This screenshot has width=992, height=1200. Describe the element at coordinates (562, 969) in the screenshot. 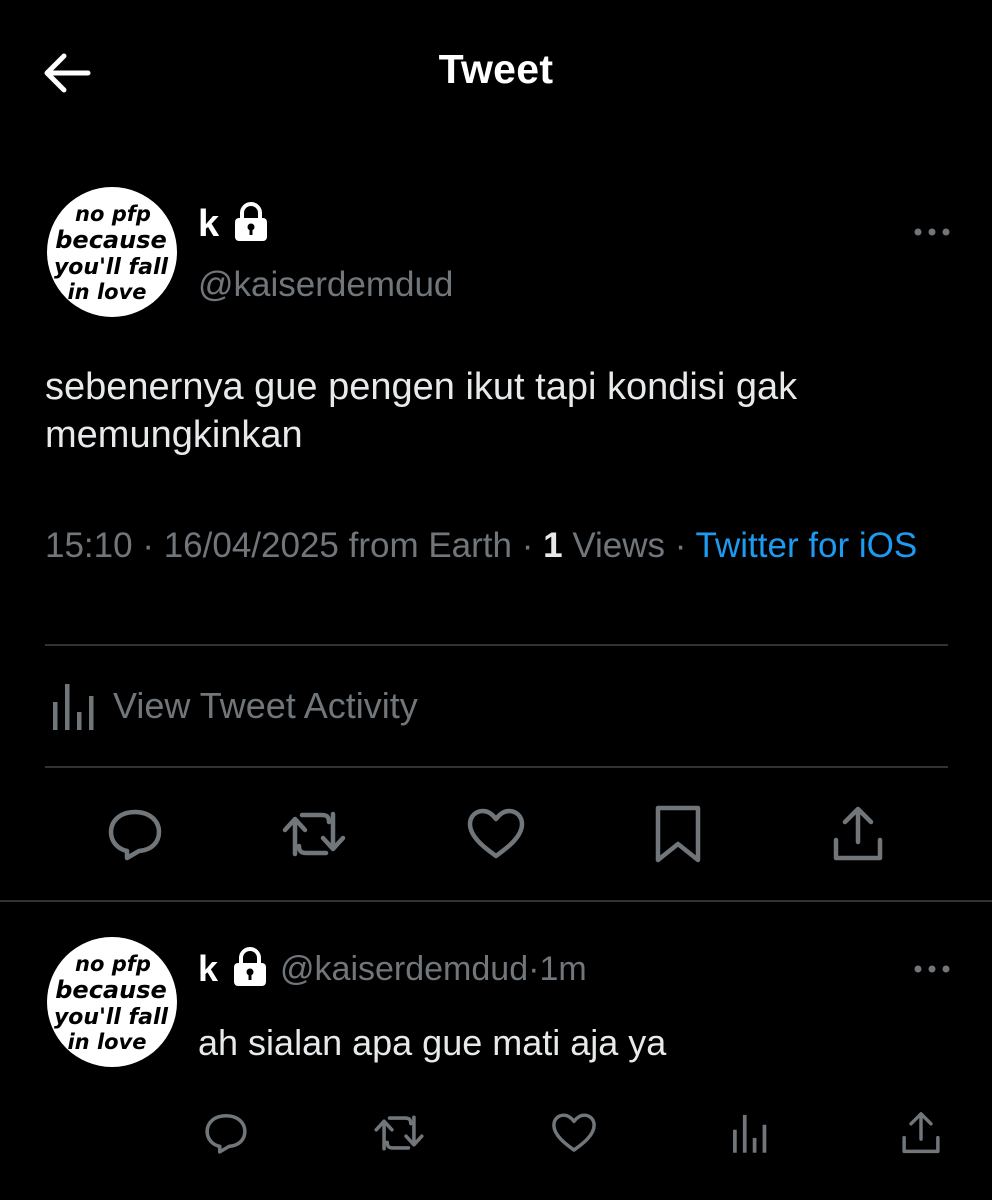

I see `reply-time: 1m` at that location.